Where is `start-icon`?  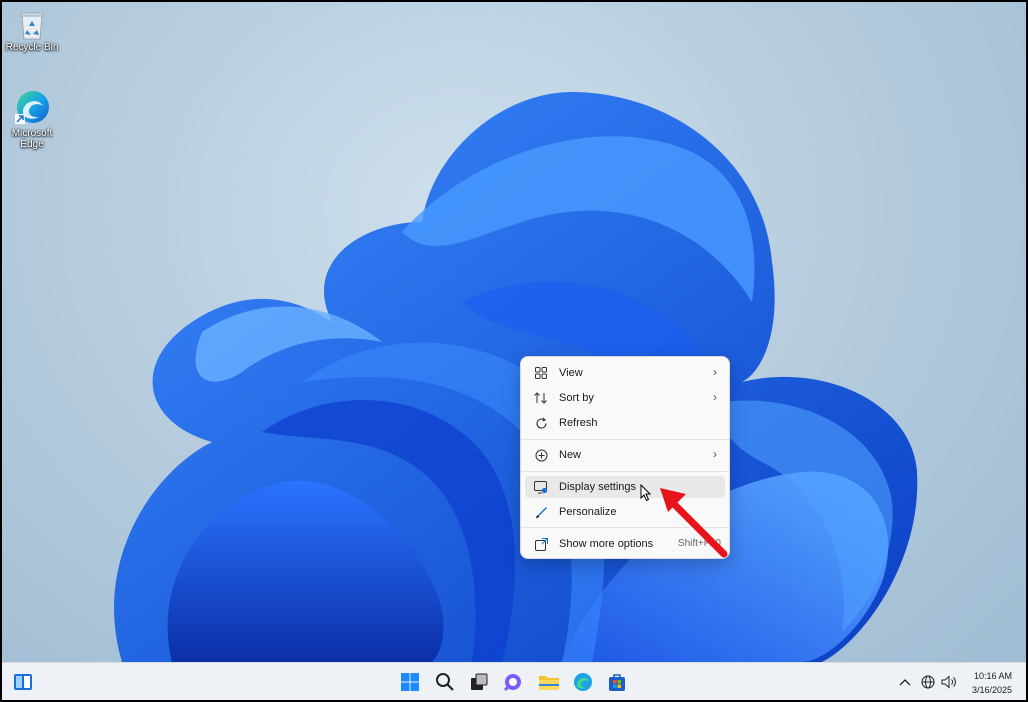 start-icon is located at coordinates (410, 682).